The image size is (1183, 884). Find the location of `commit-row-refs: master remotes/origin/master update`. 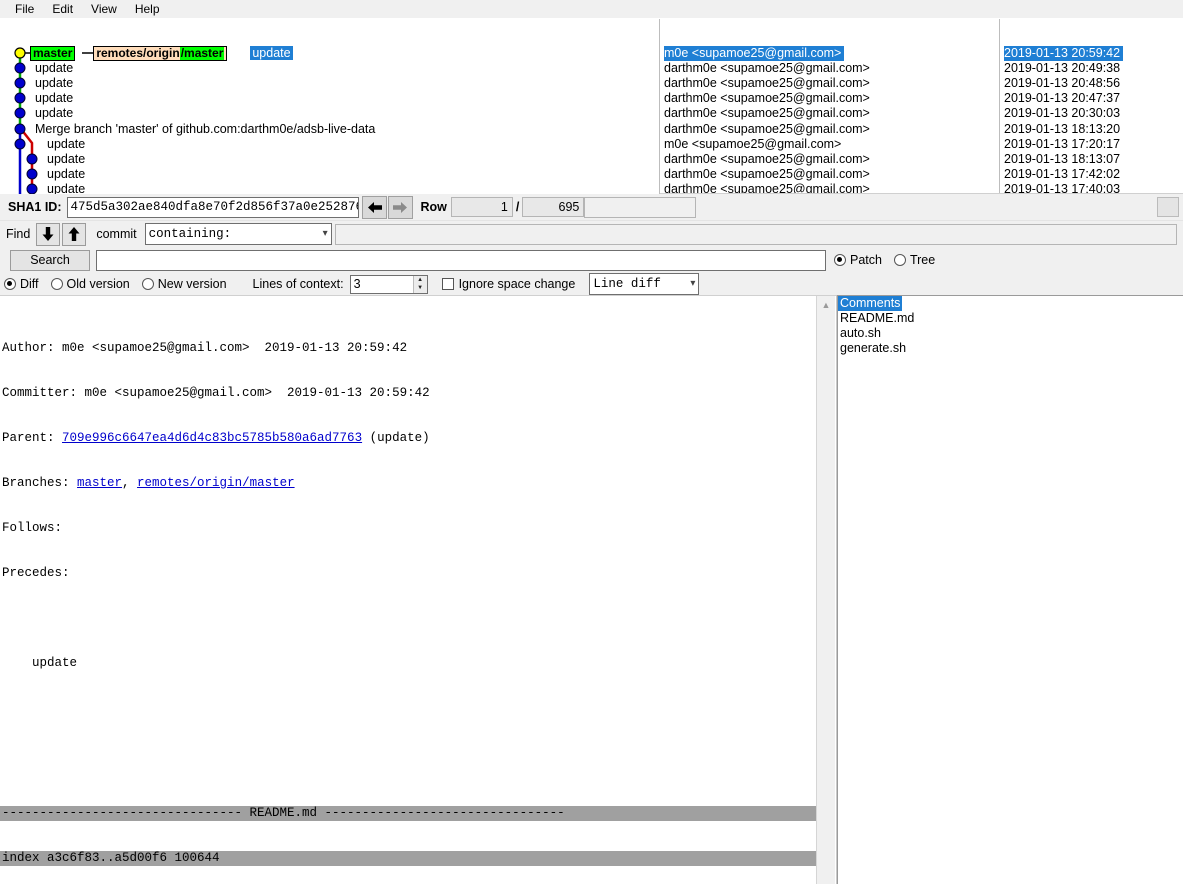

commit-row-refs: master remotes/origin/master update is located at coordinates (161, 53).